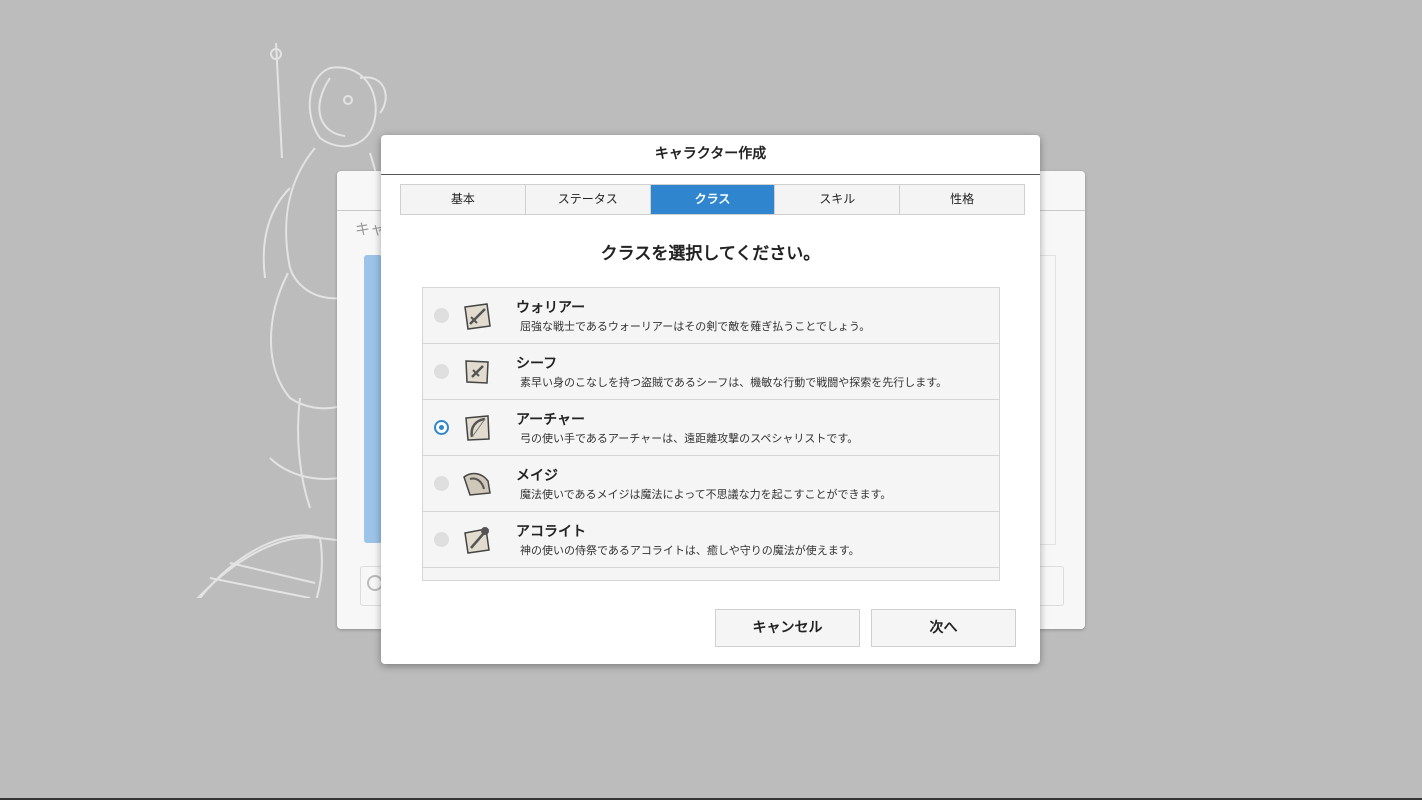  I want to click on dialog-title: キャラクター作成, so click(710, 155).